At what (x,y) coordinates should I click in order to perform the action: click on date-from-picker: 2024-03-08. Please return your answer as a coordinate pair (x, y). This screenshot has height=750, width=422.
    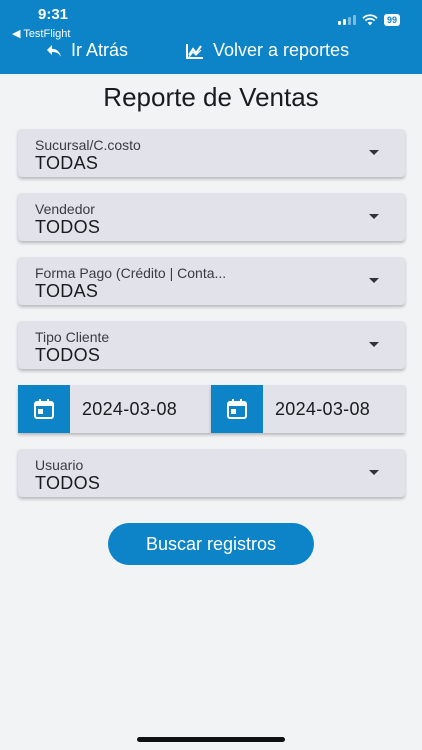
    Looking at the image, I should click on (114, 409).